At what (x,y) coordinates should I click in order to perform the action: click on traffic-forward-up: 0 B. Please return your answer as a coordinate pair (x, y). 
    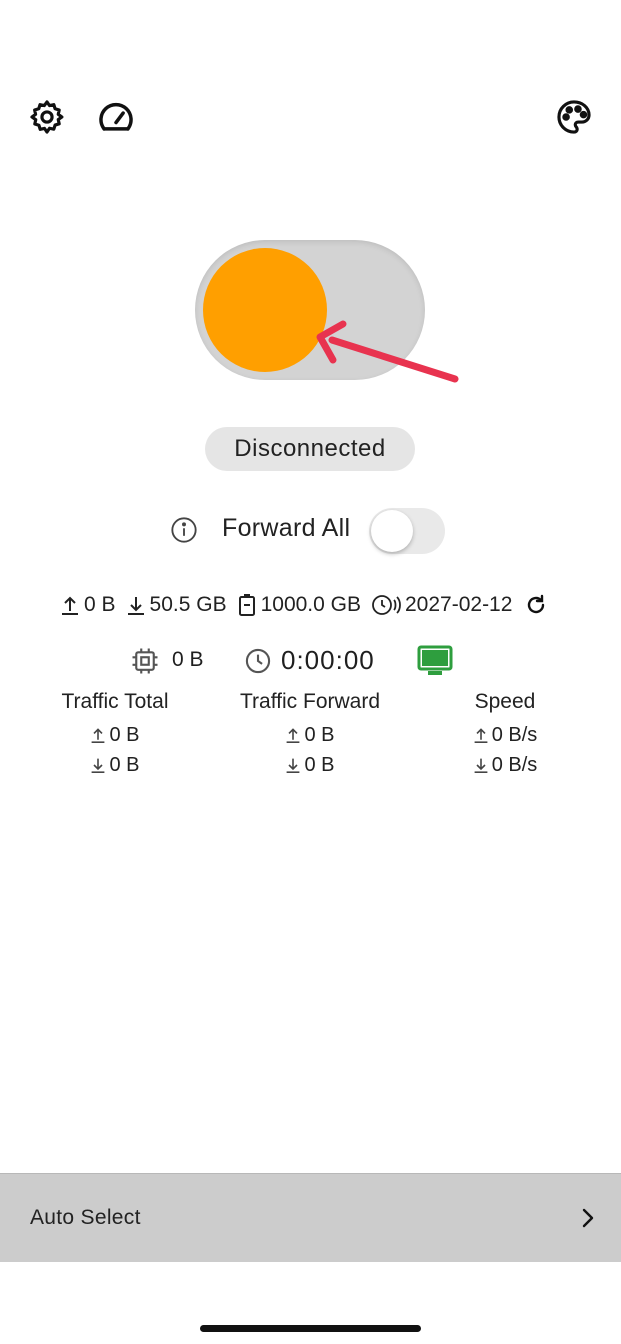
    Looking at the image, I should click on (310, 735).